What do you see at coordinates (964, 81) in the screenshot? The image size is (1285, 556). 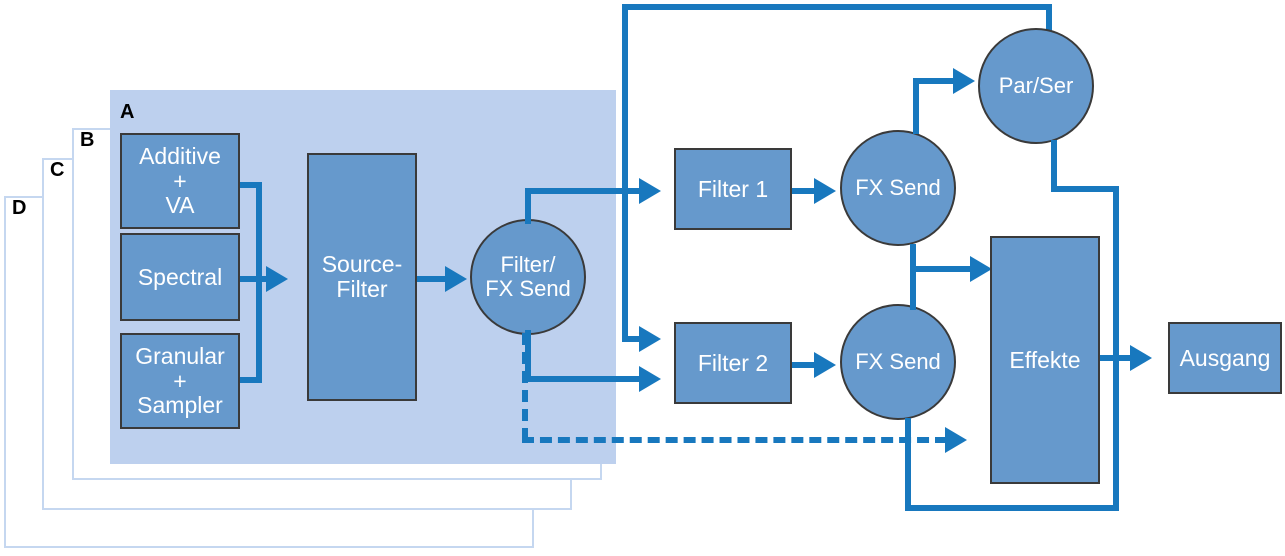 I see `arrow-into-par-ser` at bounding box center [964, 81].